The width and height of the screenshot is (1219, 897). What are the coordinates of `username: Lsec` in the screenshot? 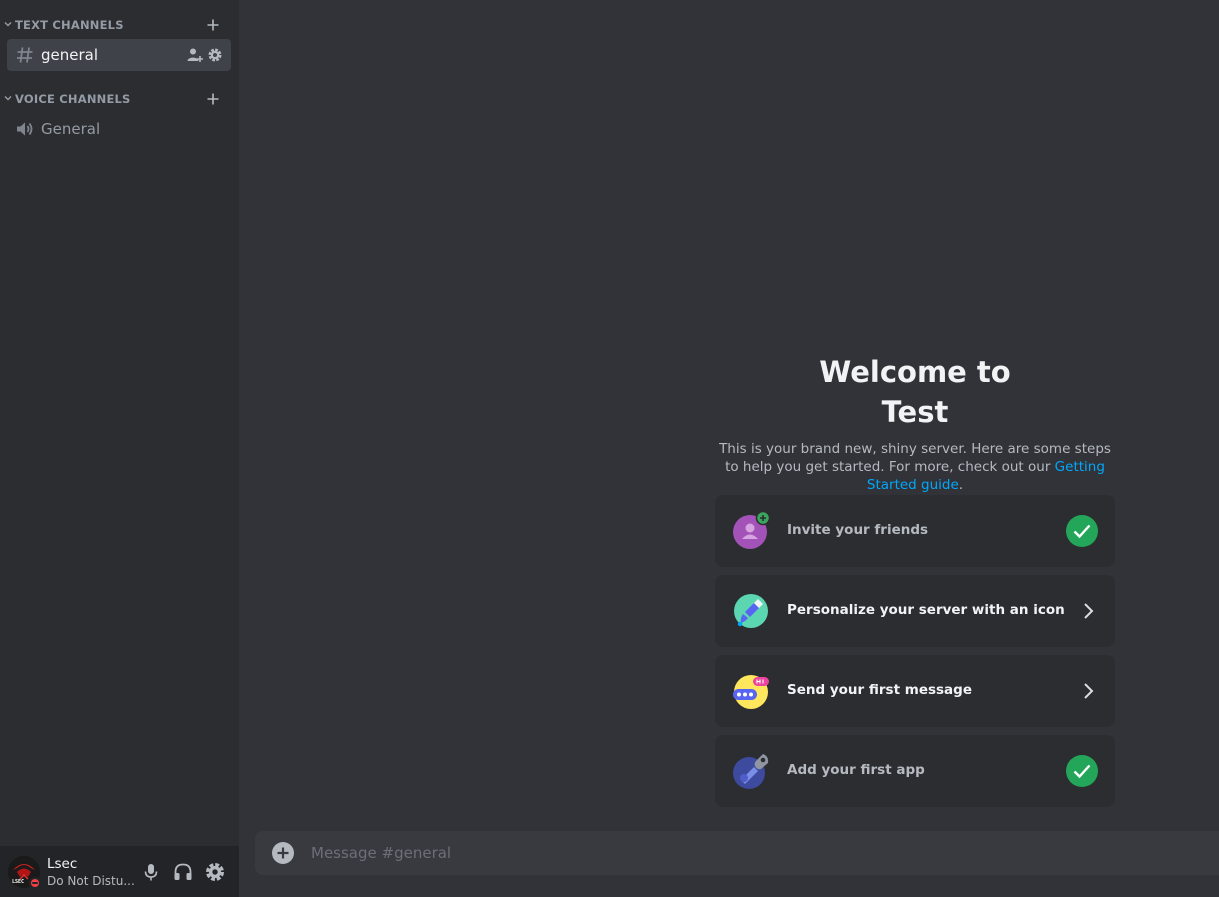 It's located at (62, 864).